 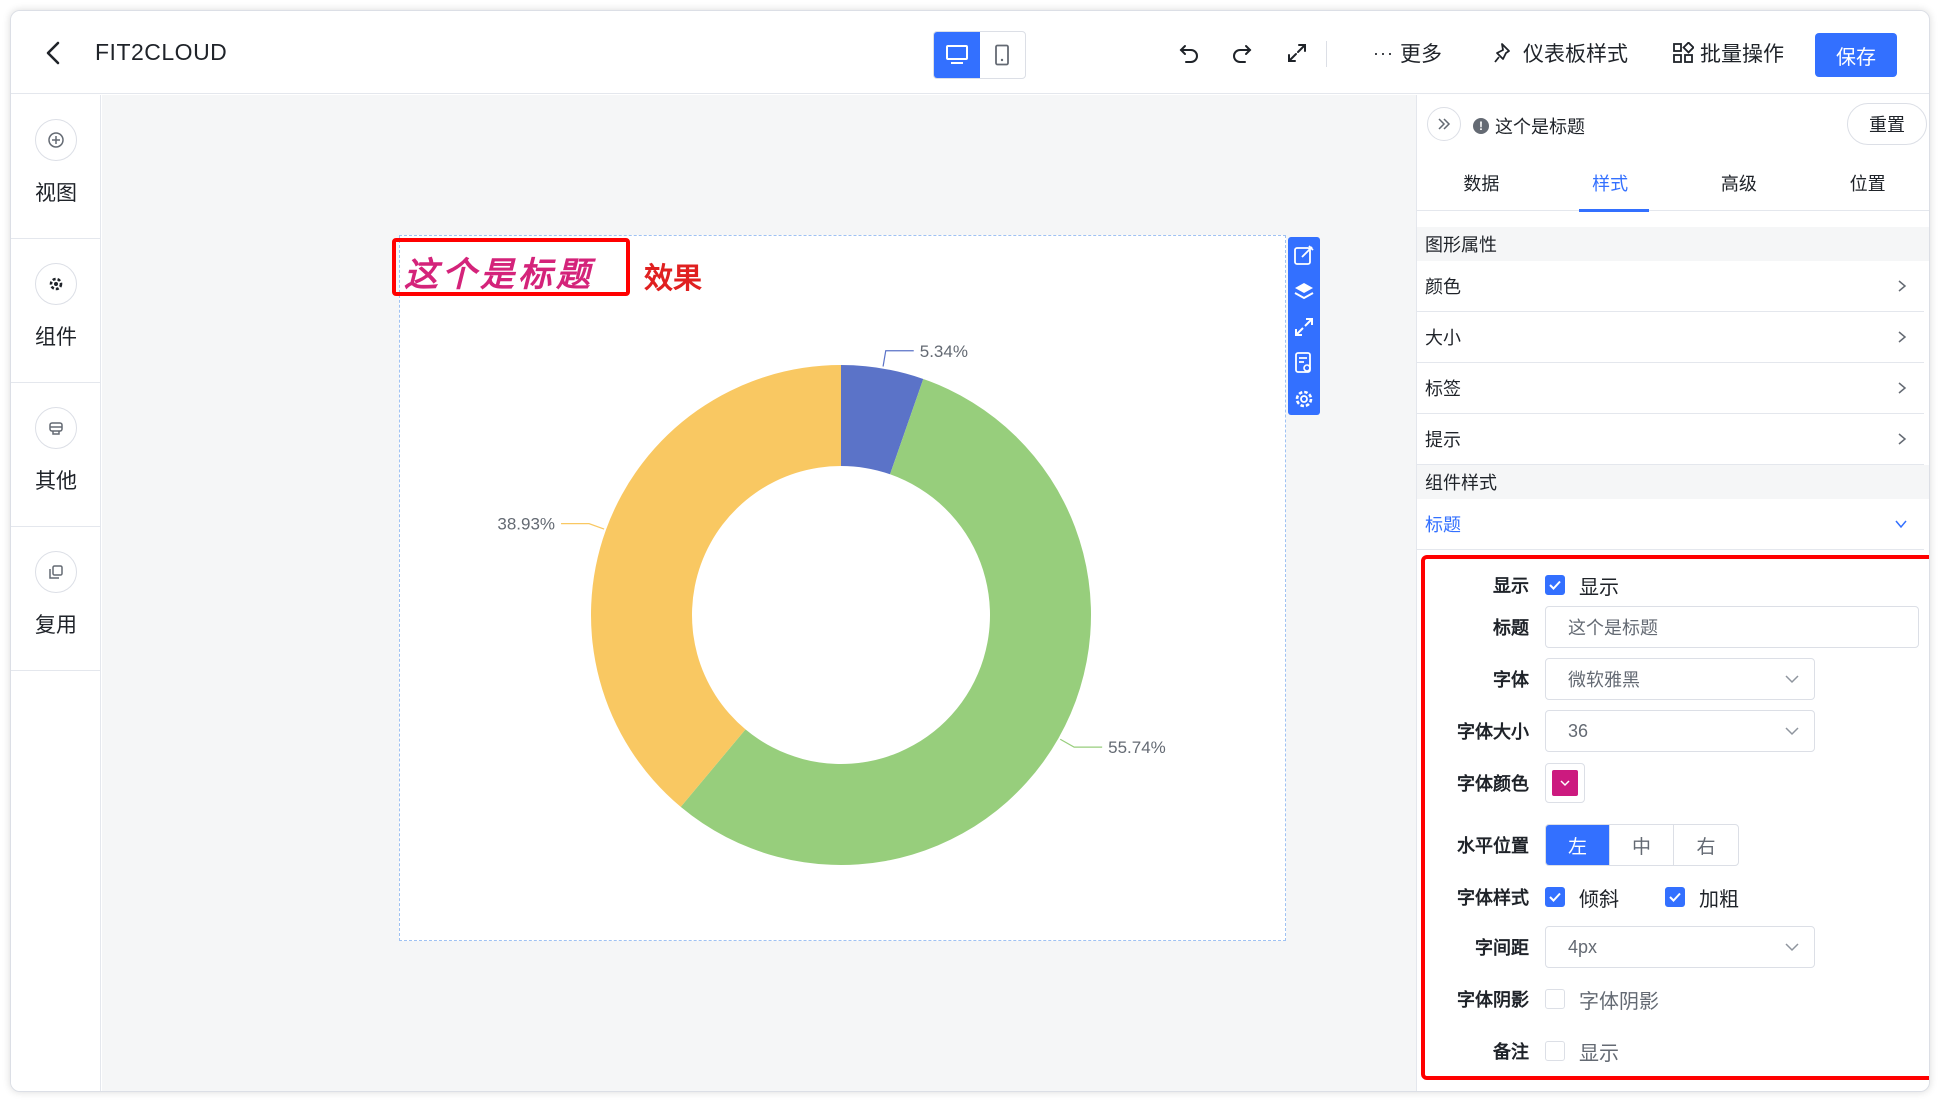 I want to click on accordion-size: 大小, so click(x=1670, y=337).